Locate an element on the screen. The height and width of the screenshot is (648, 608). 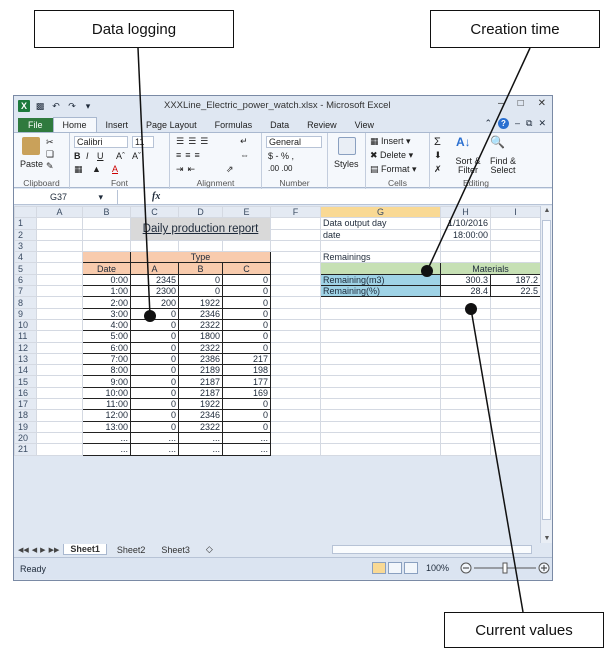
row-header: 16 is located at coordinates (25, 393).